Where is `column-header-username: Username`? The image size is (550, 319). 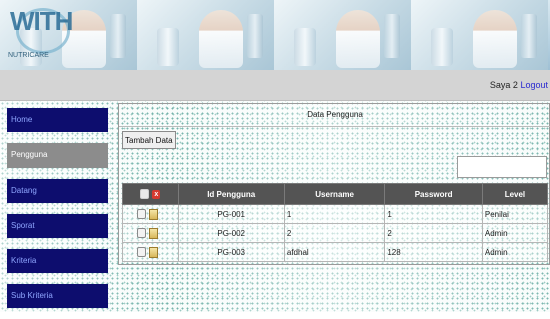
column-header-username: Username is located at coordinates (334, 194).